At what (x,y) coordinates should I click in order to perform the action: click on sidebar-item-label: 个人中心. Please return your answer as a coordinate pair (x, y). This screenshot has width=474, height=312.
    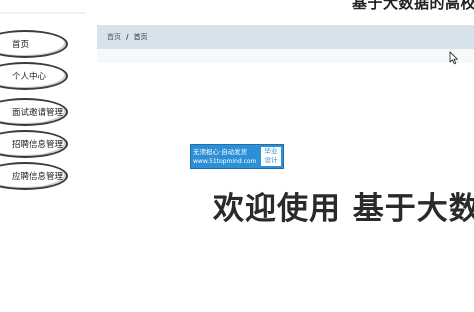
    Looking at the image, I should click on (29, 77).